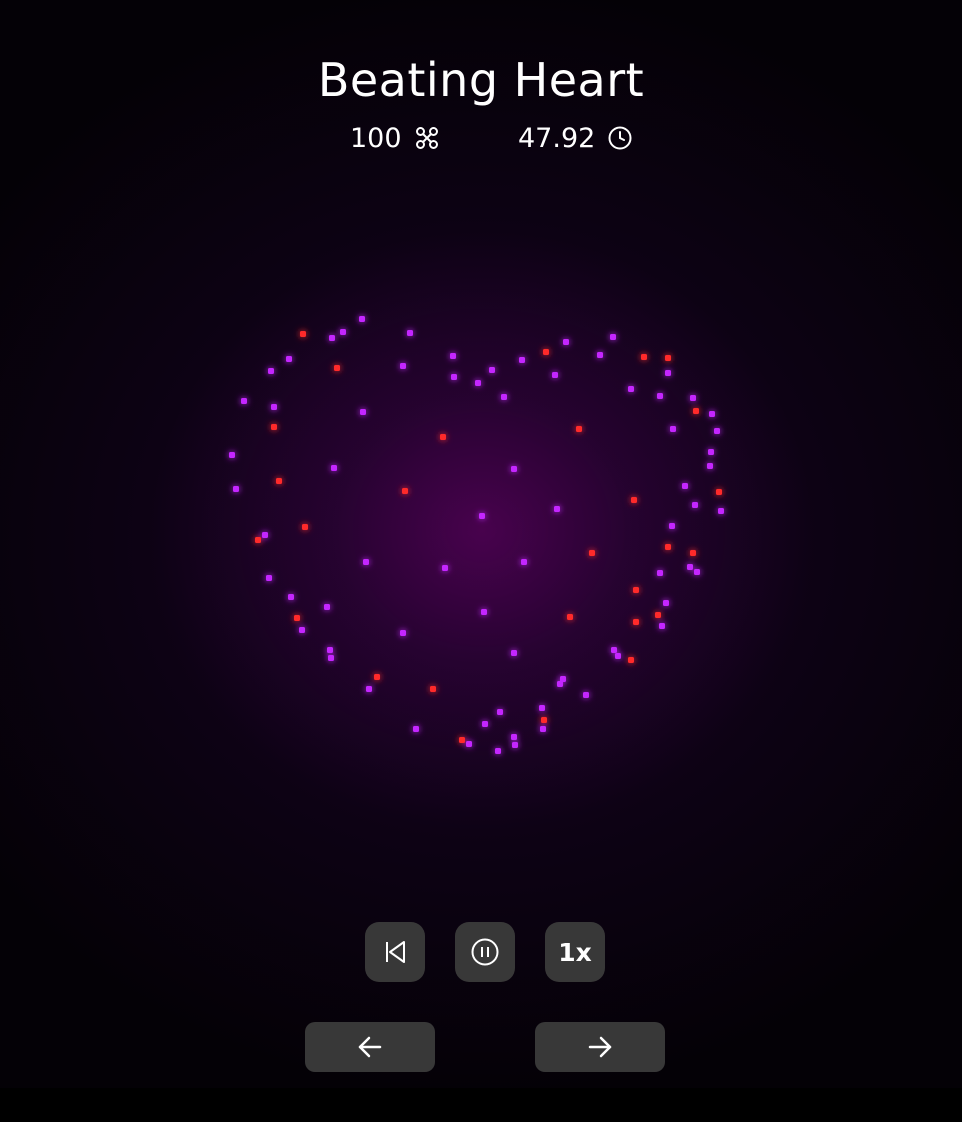 The width and height of the screenshot is (962, 1122). What do you see at coordinates (481, 1105) in the screenshot?
I see `bottom-bar` at bounding box center [481, 1105].